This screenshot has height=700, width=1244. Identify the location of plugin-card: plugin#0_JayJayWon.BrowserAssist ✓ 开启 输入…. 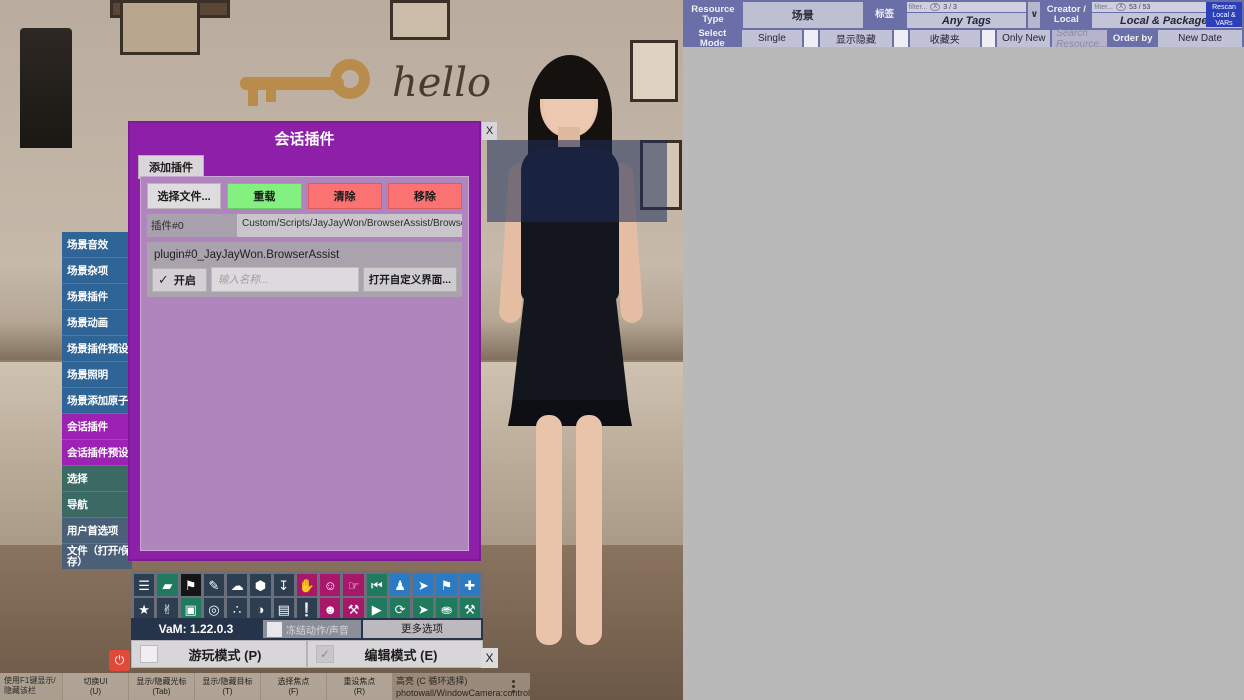
(304, 269).